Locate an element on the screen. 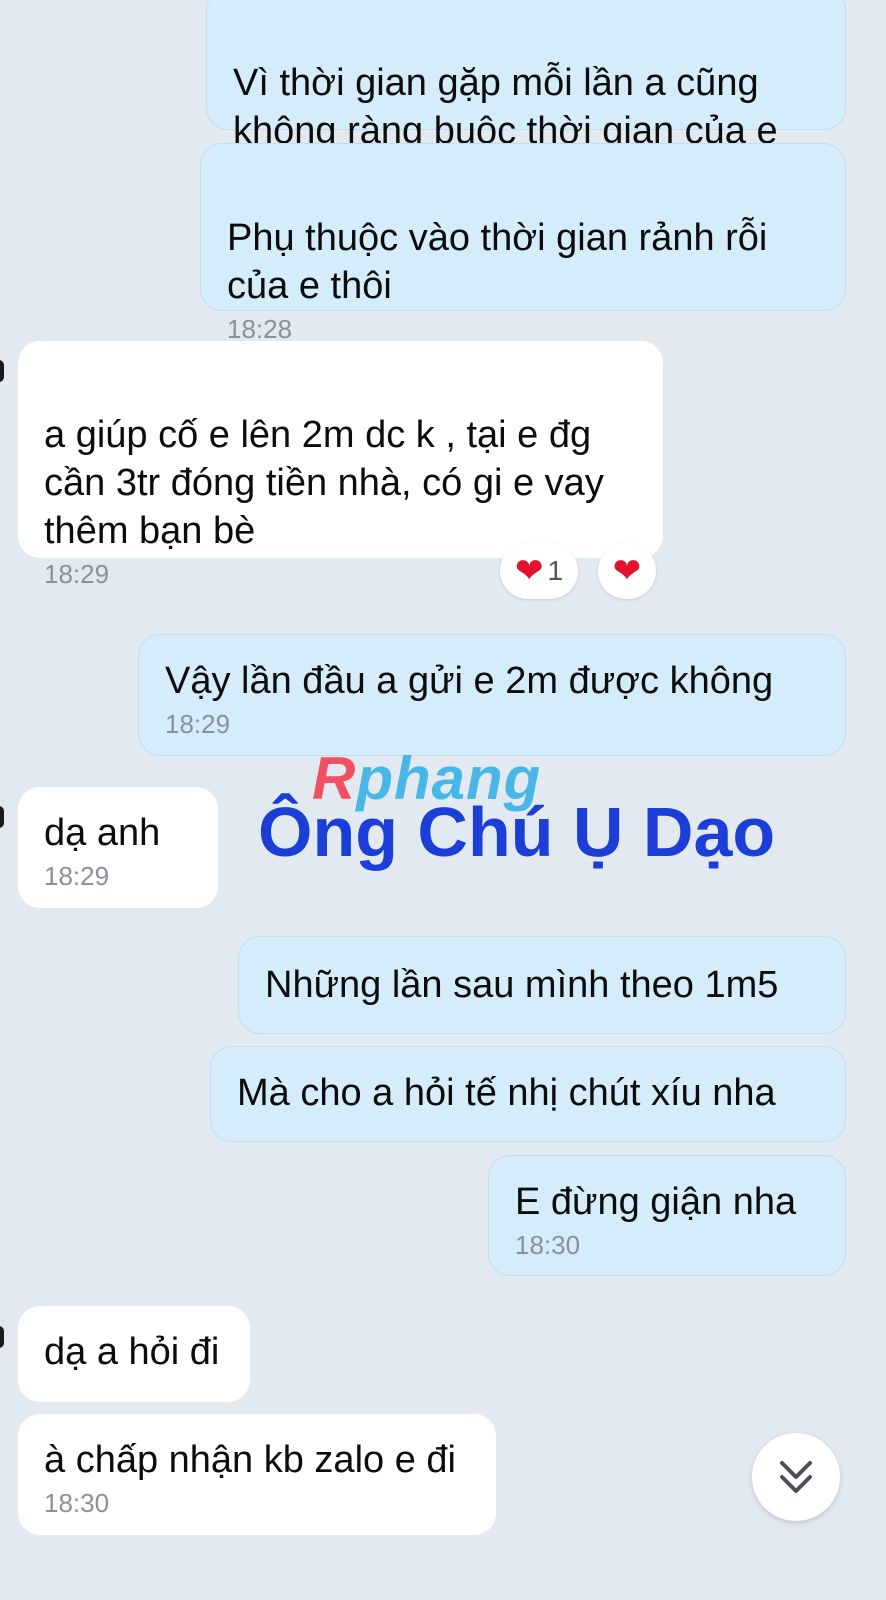 The height and width of the screenshot is (1600, 886). message-bubble-sent: Vậy lần đầu a gửi e 2m được không 18:29 is located at coordinates (492, 695).